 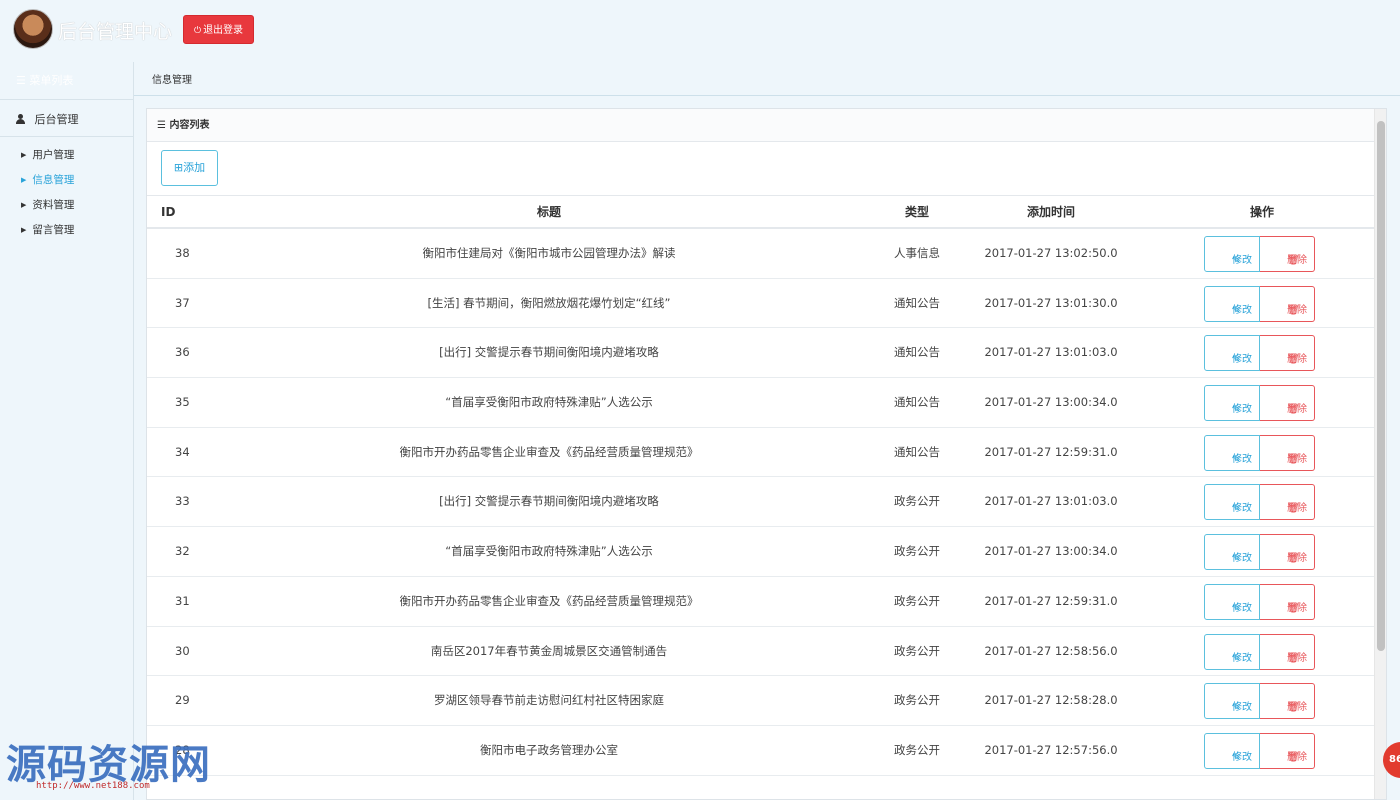 I want to click on sidebar: ☰ 菜单列表 后台管理 ▶ 用户管理 ▶ 信息管理 ▶ 资料管理 ▶ 留言管理, so click(x=67, y=431).